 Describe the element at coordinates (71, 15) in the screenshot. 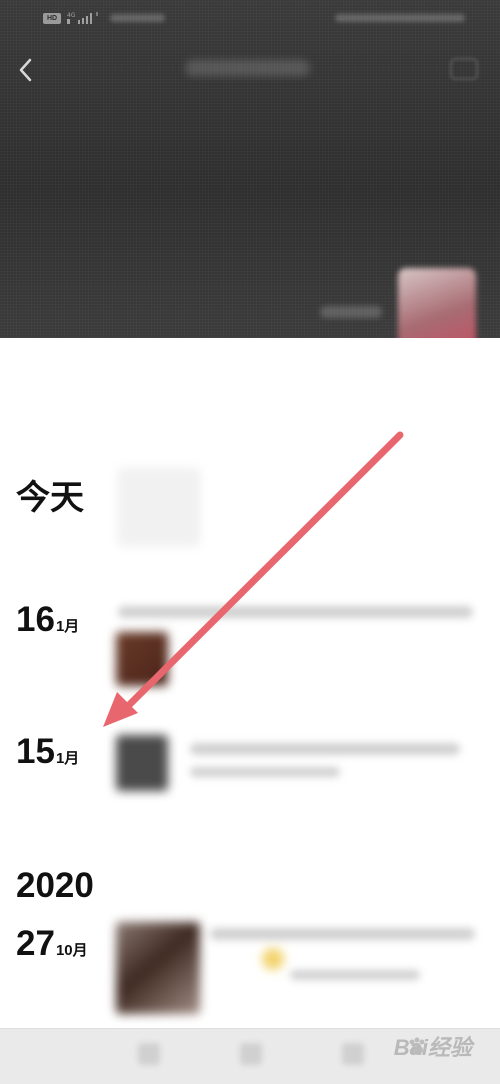

I see `network-type: 4G` at that location.